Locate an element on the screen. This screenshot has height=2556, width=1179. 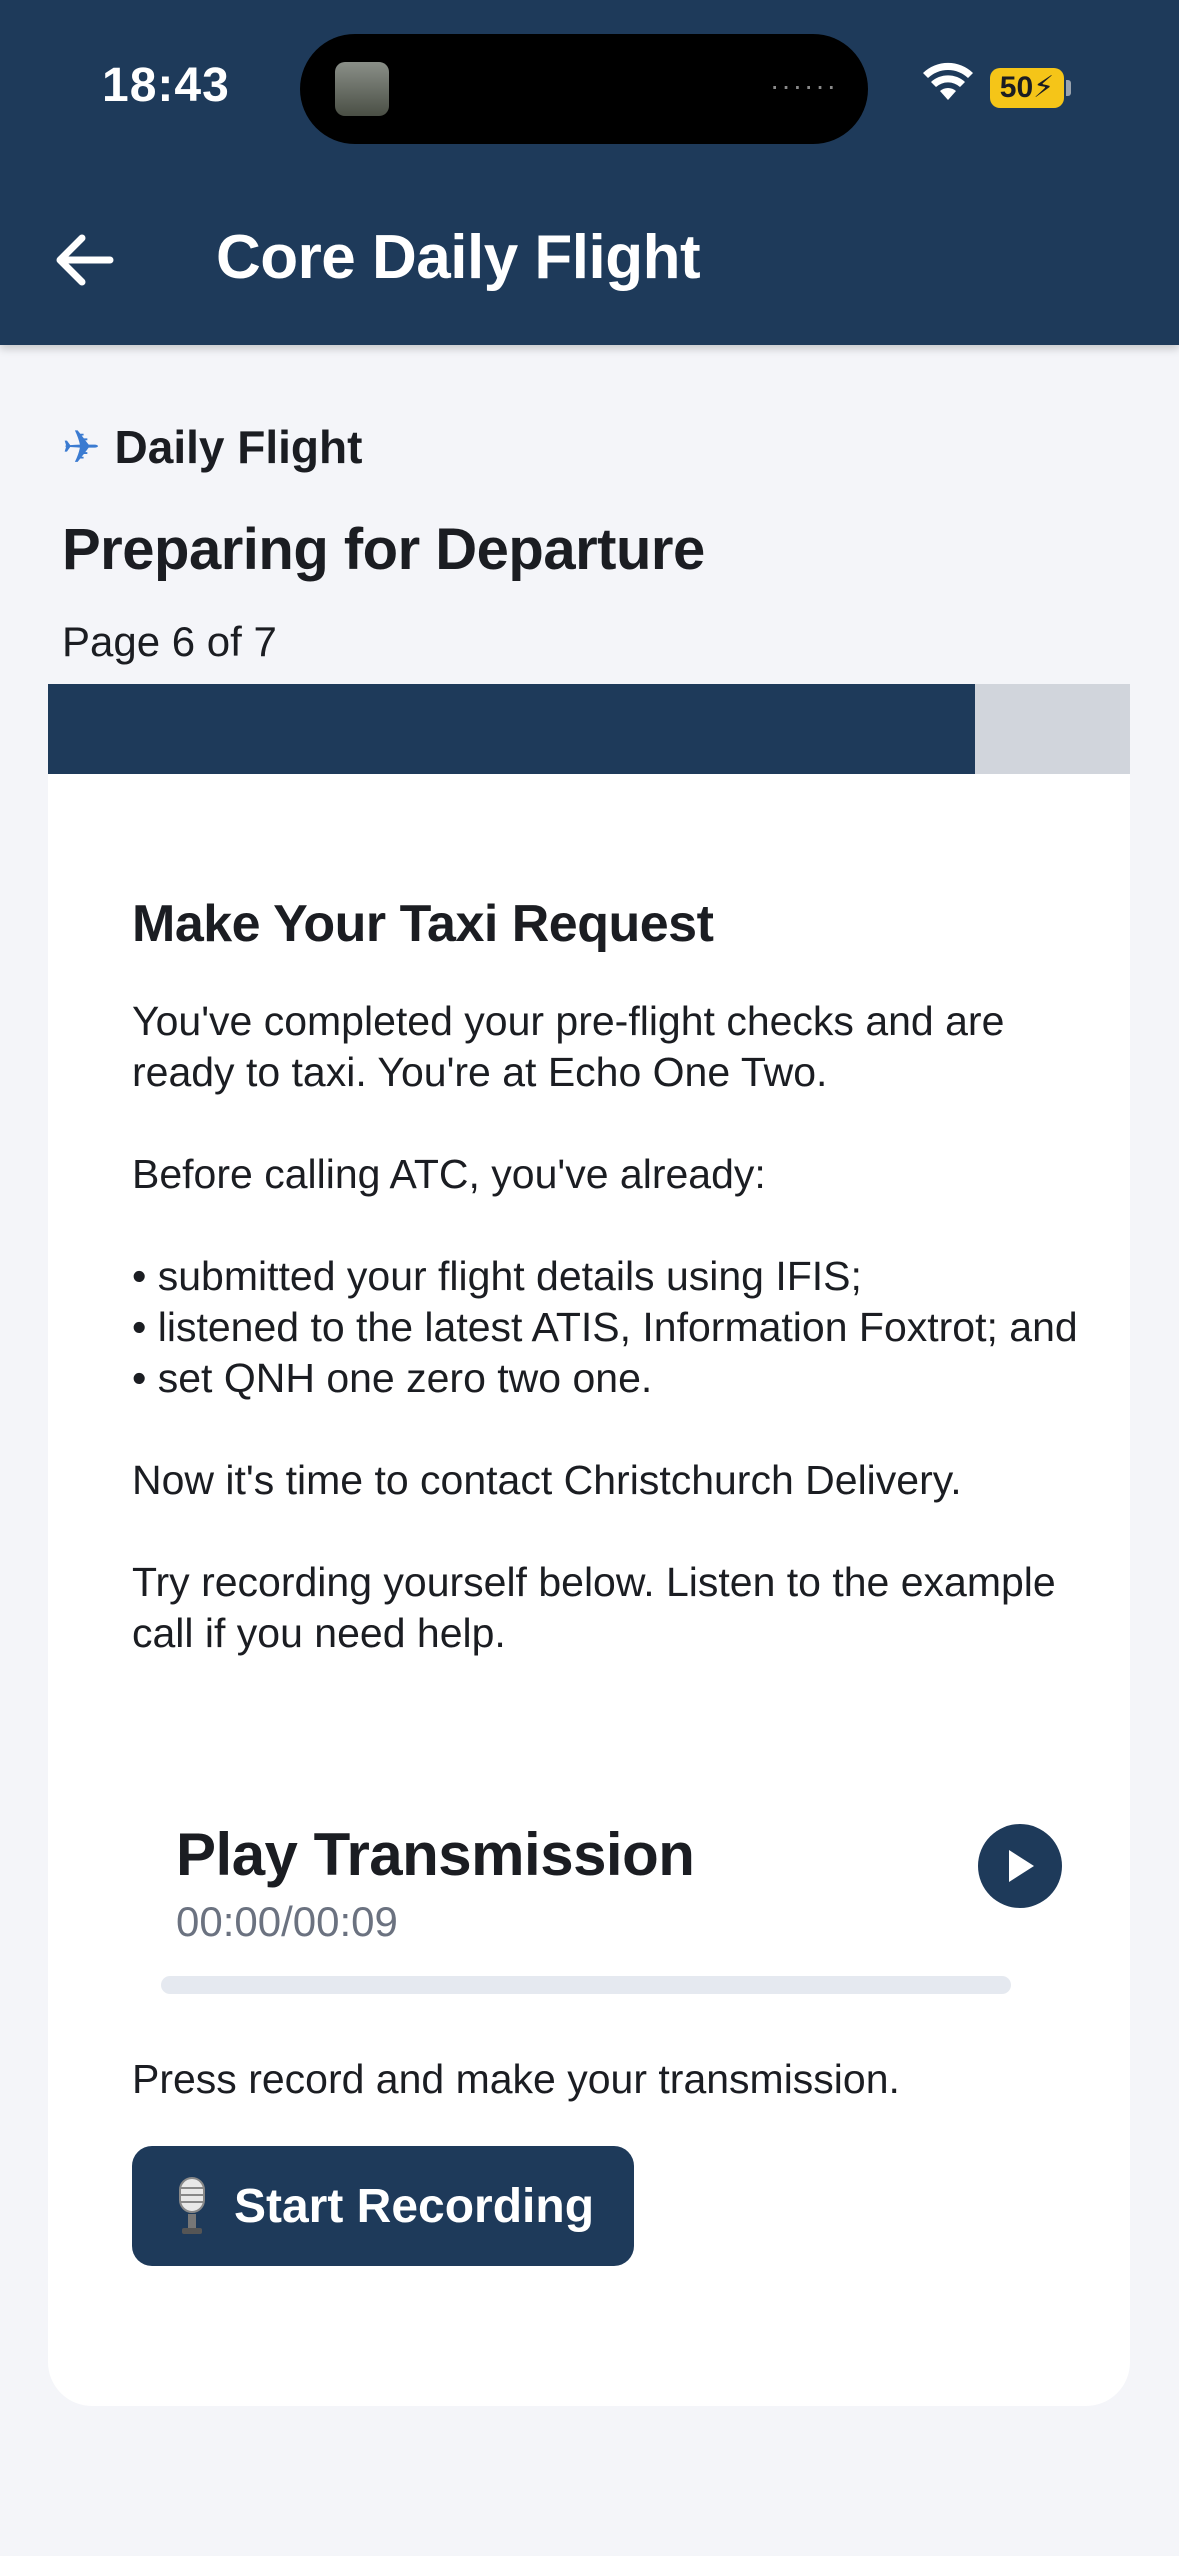
audio-seekbar is located at coordinates (586, 1985).